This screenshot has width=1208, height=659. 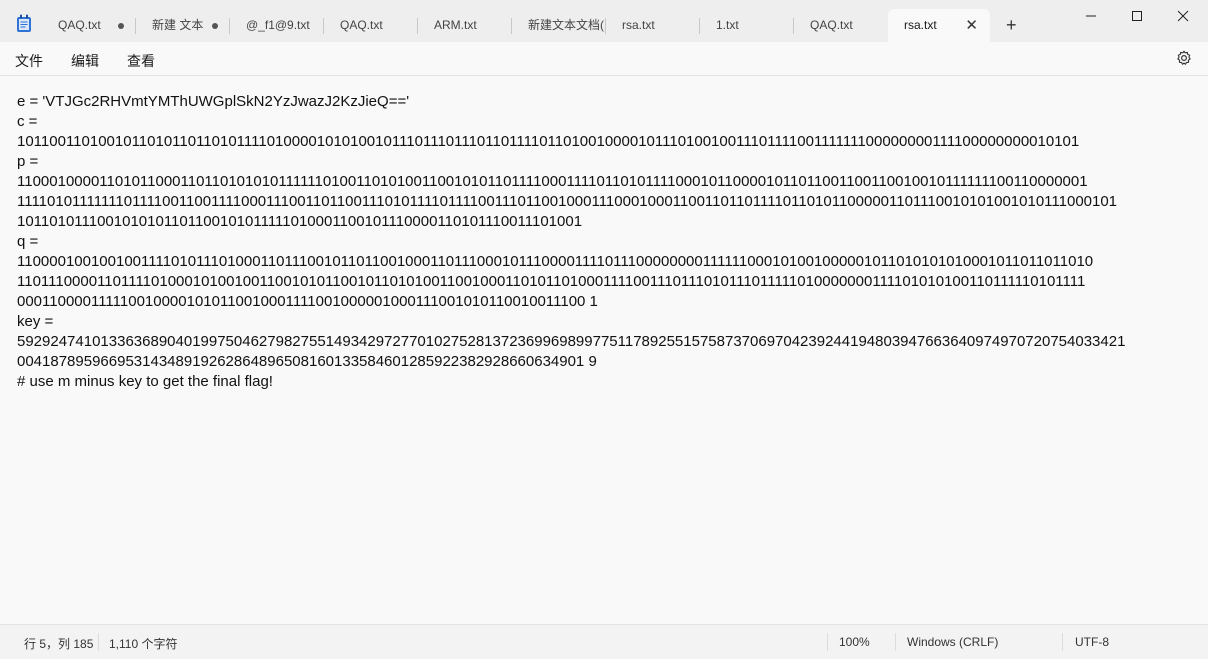 What do you see at coordinates (143, 644) in the screenshot?
I see `character-count: 1,110 个字符` at bounding box center [143, 644].